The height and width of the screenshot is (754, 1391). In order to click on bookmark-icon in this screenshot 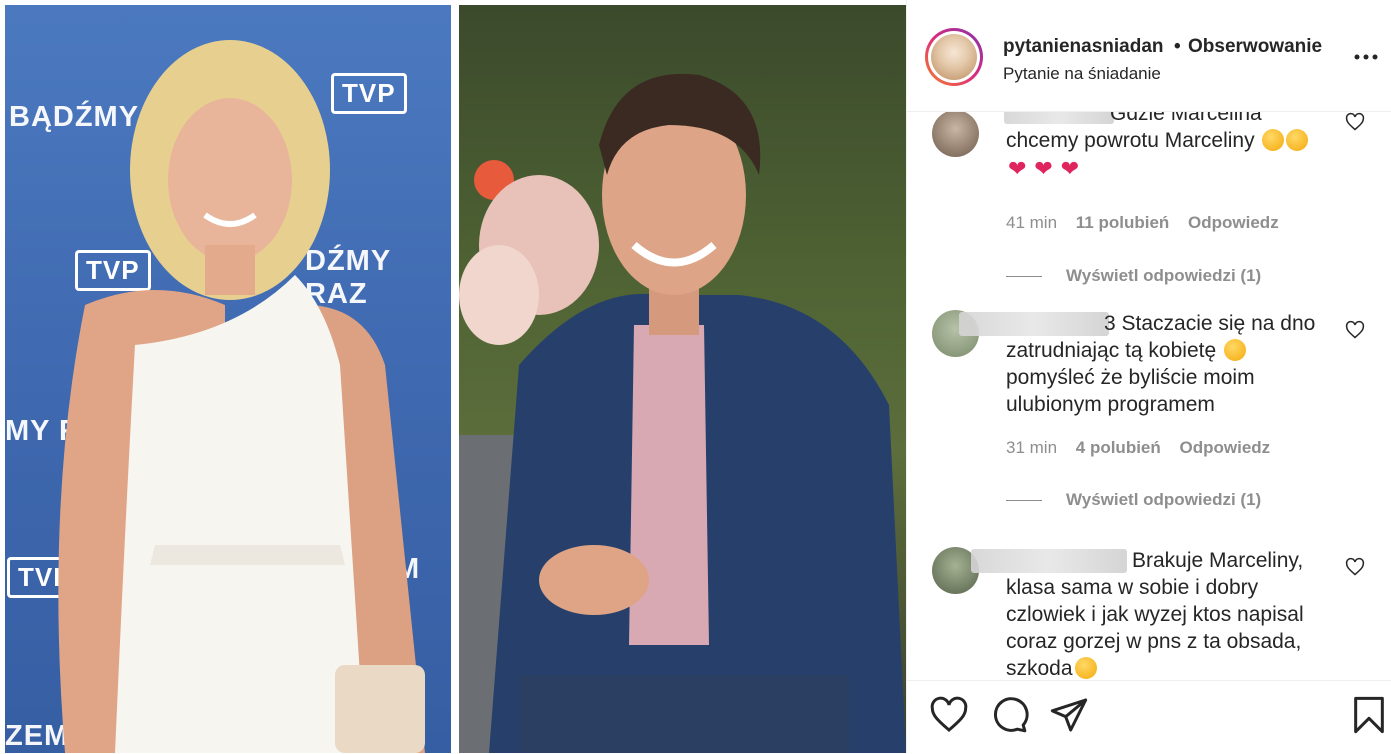, I will do `click(1369, 715)`.